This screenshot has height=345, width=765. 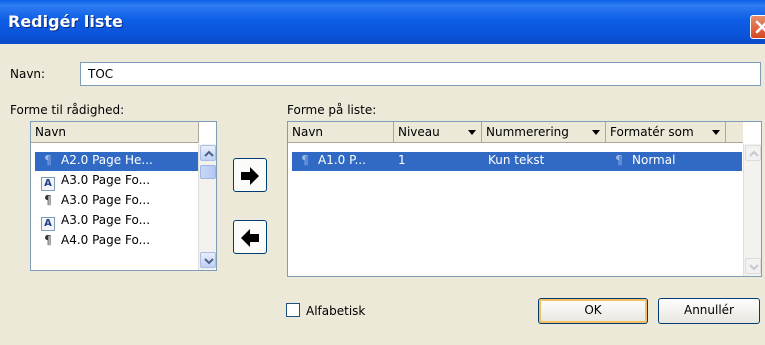 I want to click on add-to-list-button, so click(x=250, y=175).